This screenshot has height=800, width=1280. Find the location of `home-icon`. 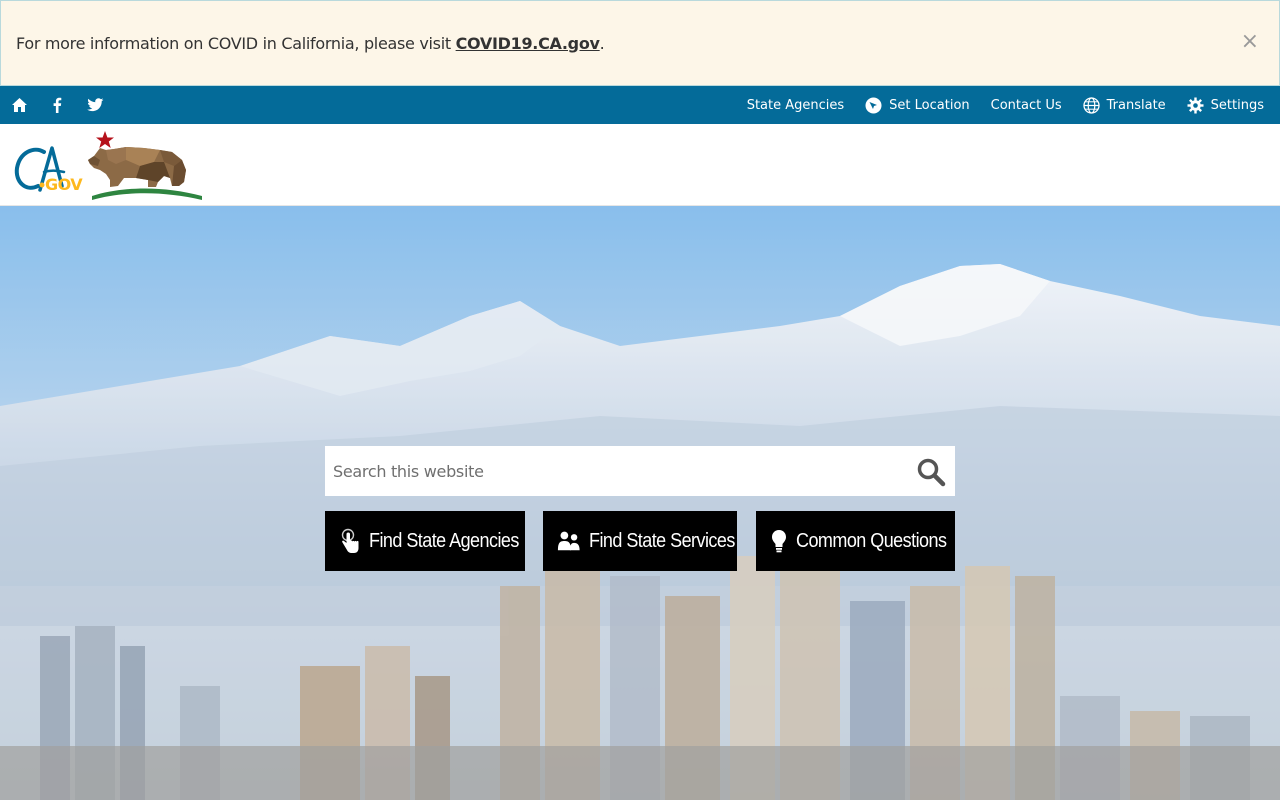

home-icon is located at coordinates (19, 105).